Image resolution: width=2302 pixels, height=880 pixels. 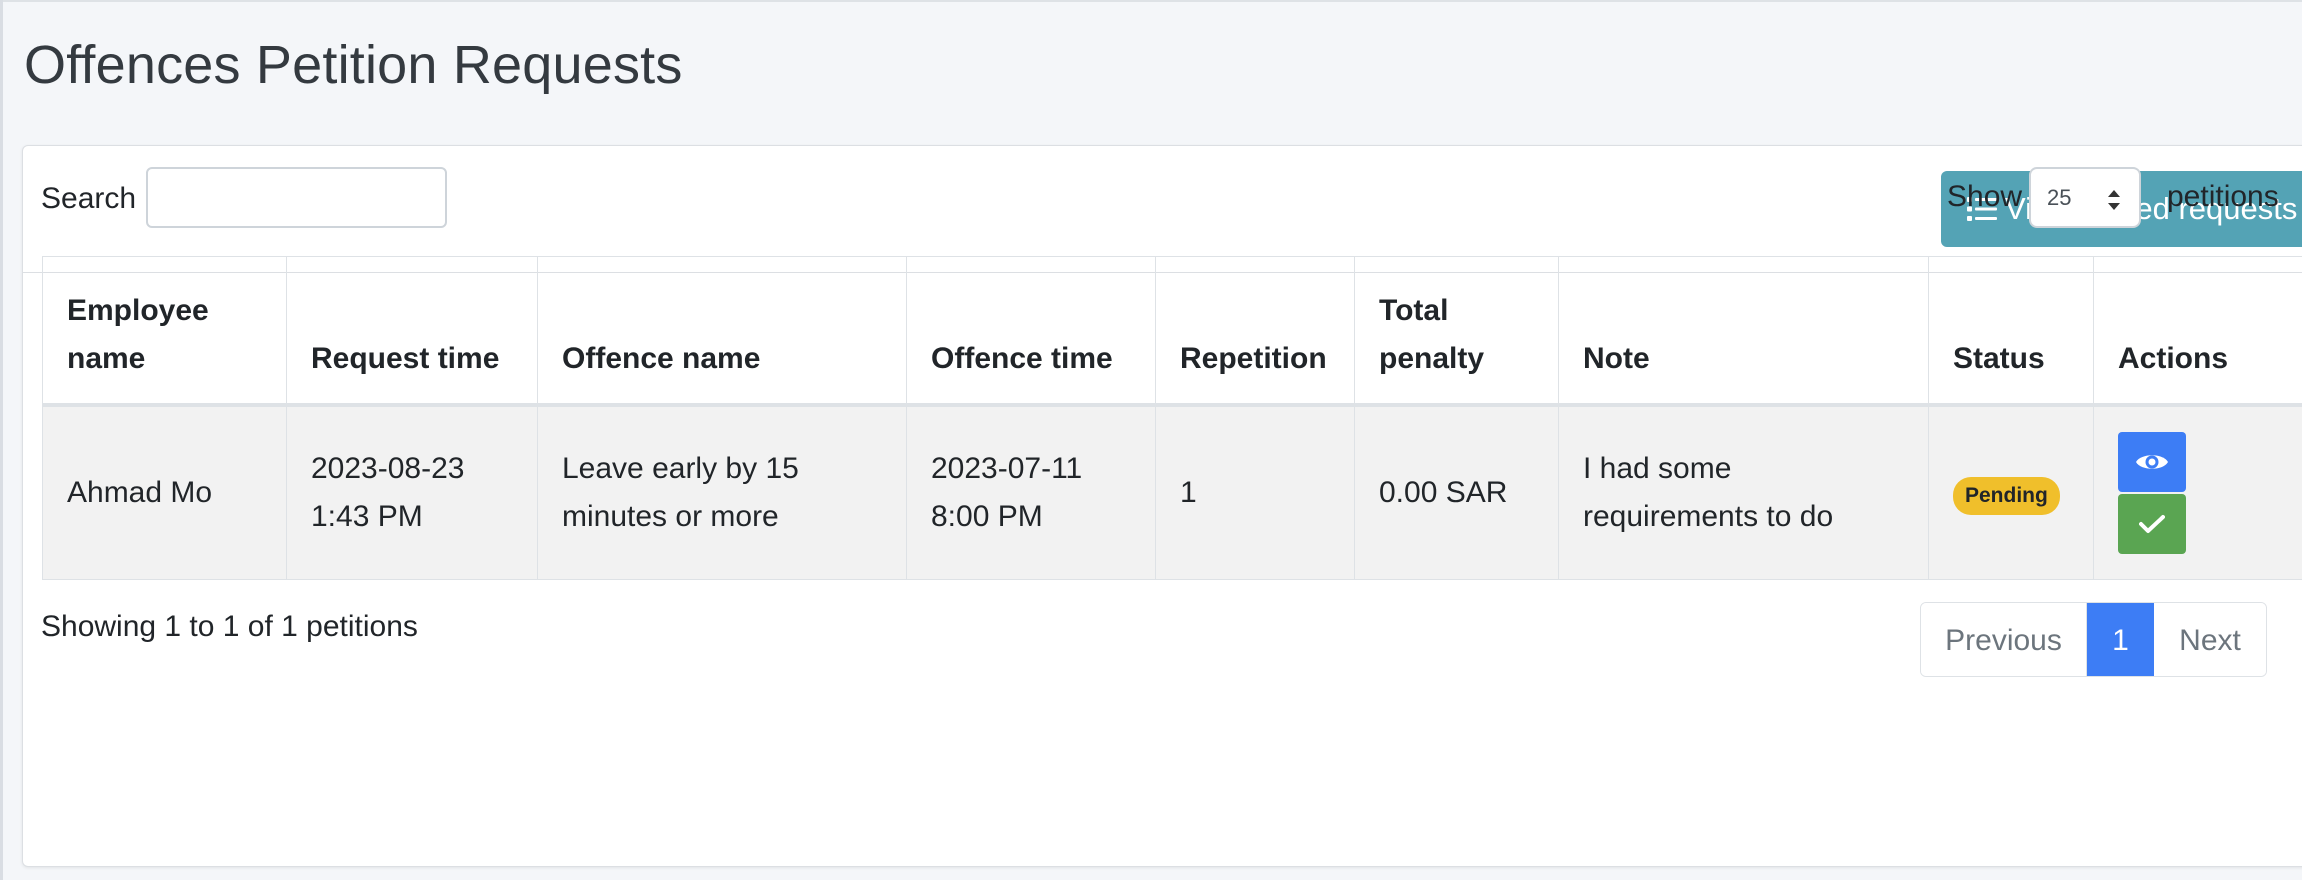 I want to click on row-actions, so click(x=2203, y=492).